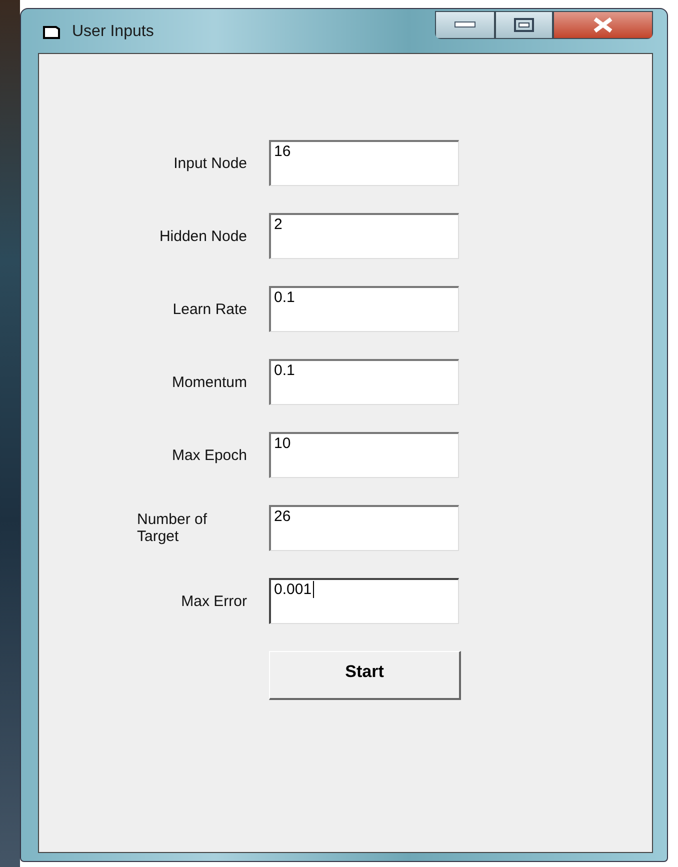 The width and height of the screenshot is (678, 867). I want to click on input-field: 26, so click(364, 528).